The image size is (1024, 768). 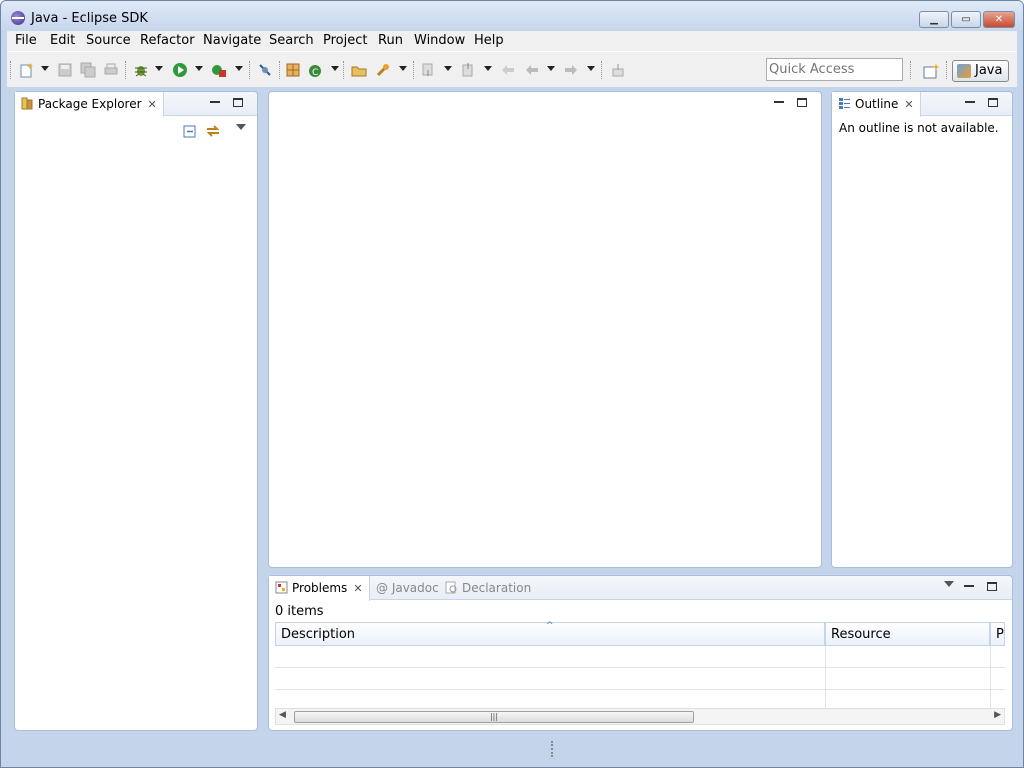 I want to click on tab-outline: Outline ✕, so click(x=876, y=104).